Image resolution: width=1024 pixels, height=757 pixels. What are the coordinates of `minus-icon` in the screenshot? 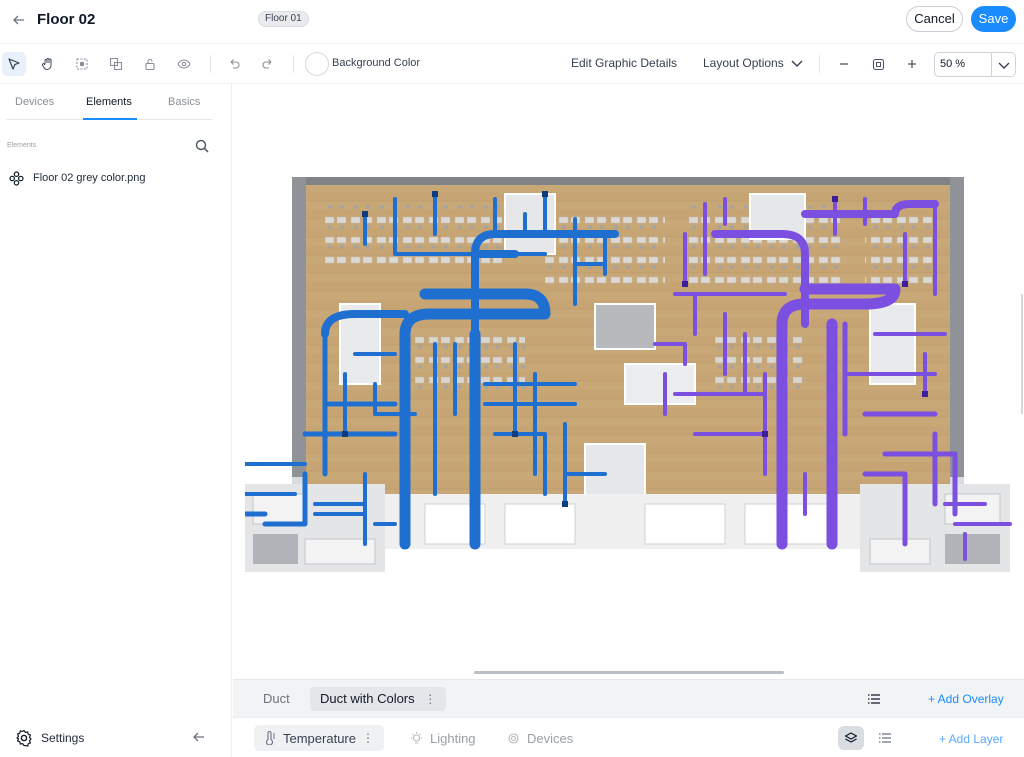 It's located at (844, 64).